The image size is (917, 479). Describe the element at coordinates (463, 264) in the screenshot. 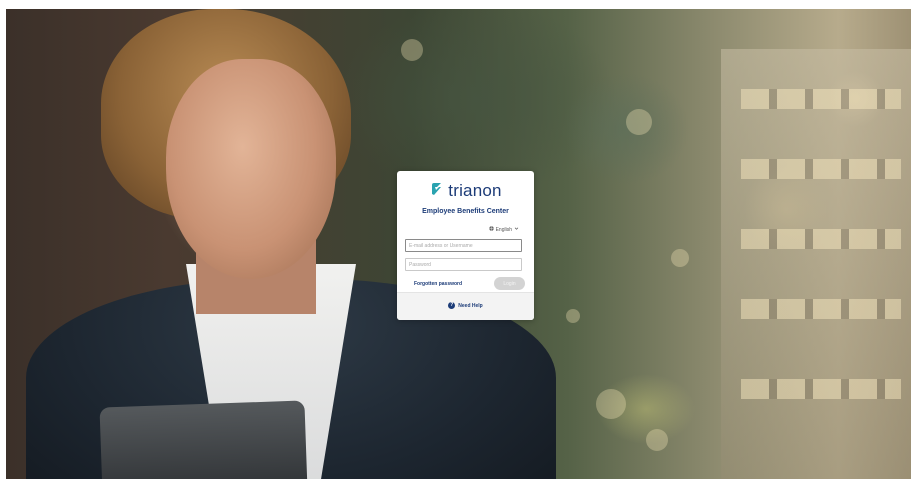

I see `password-input` at that location.